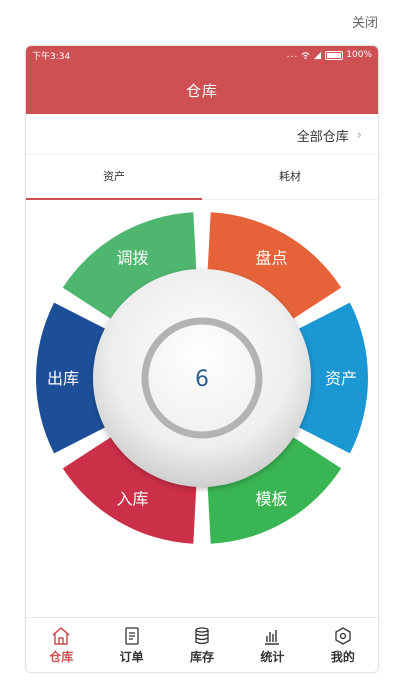 The width and height of the screenshot is (400, 693). I want to click on battery-level: 100%, so click(359, 55).